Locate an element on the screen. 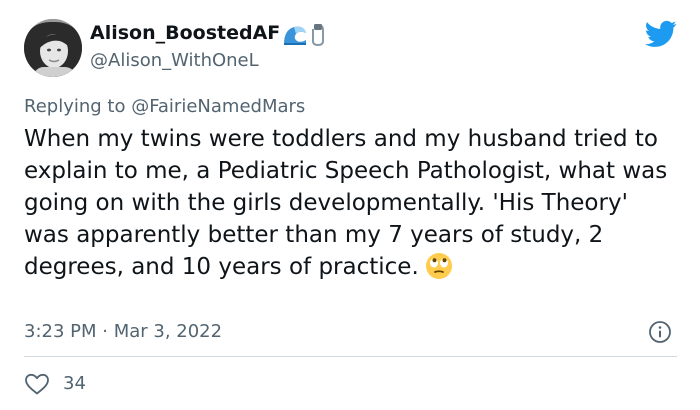  reply-mention-link: @FairieNamedMars is located at coordinates (218, 106).